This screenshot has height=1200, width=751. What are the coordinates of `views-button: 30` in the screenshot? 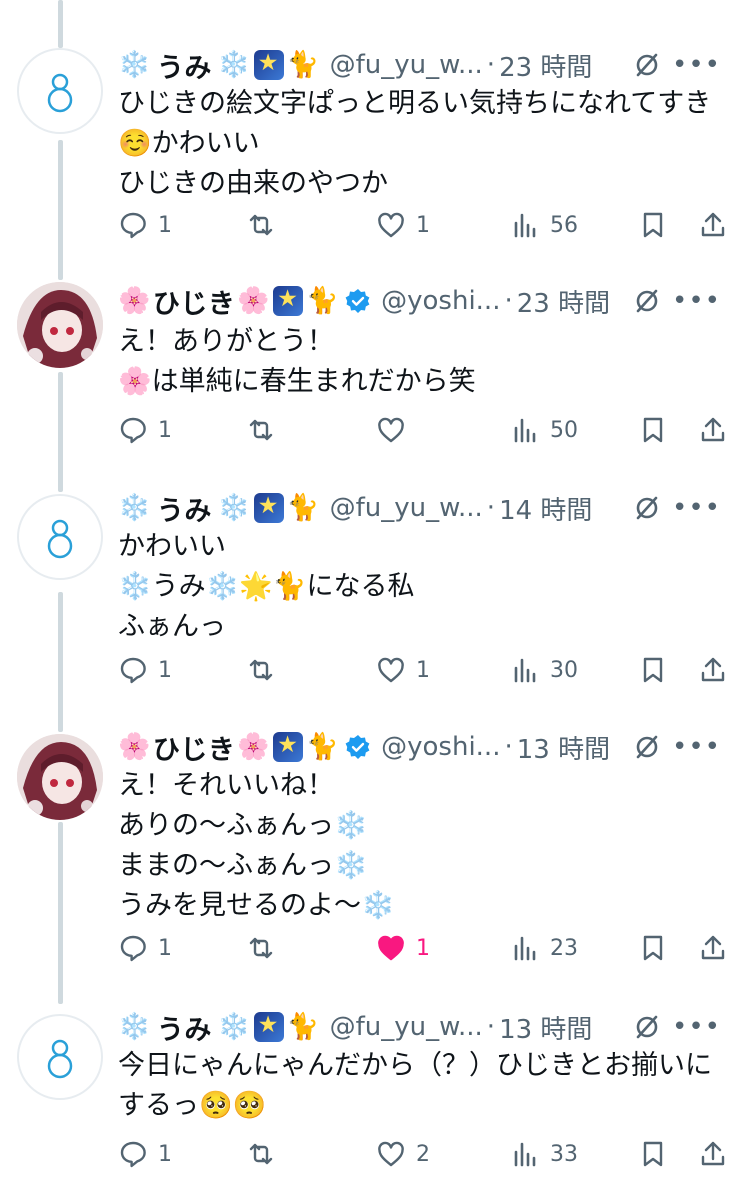 It's located at (544, 670).